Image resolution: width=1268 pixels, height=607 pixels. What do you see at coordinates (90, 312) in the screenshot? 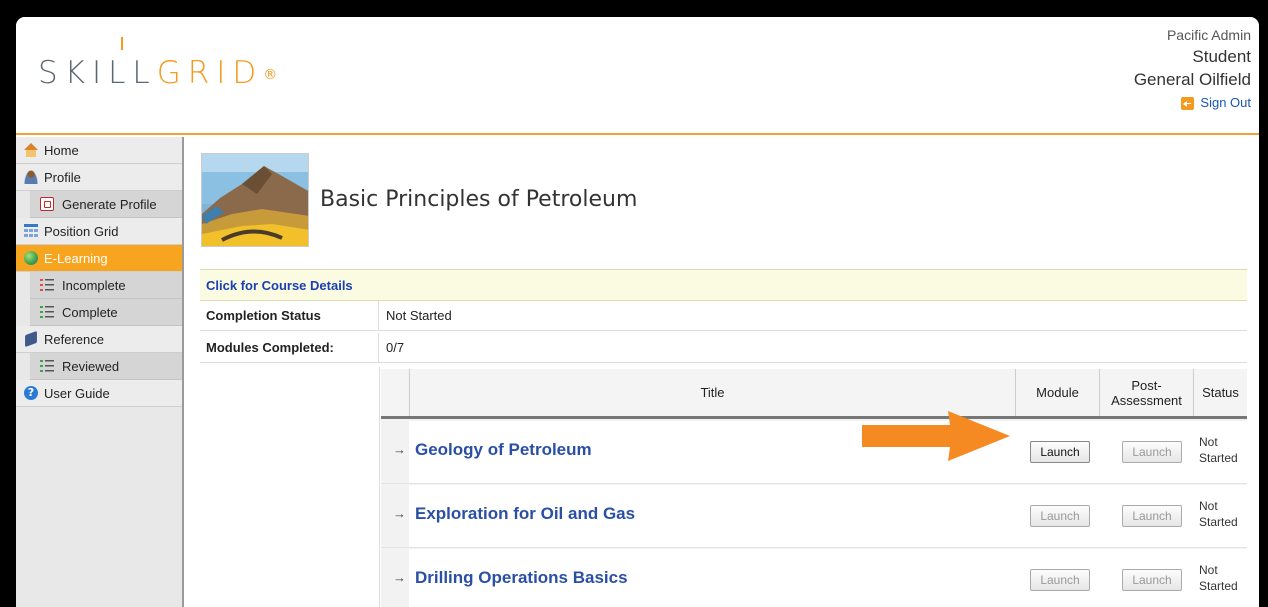
I see `sidebar-item-label: Complete` at bounding box center [90, 312].